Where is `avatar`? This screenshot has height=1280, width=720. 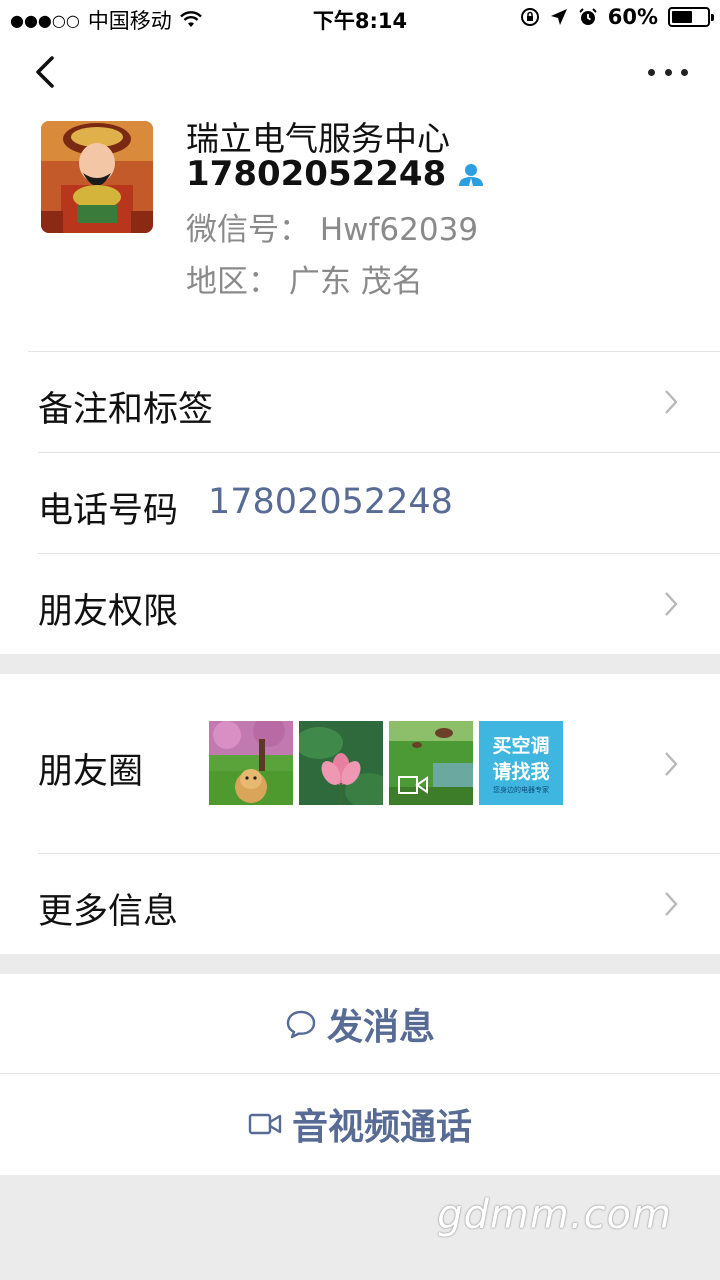 avatar is located at coordinates (97, 177).